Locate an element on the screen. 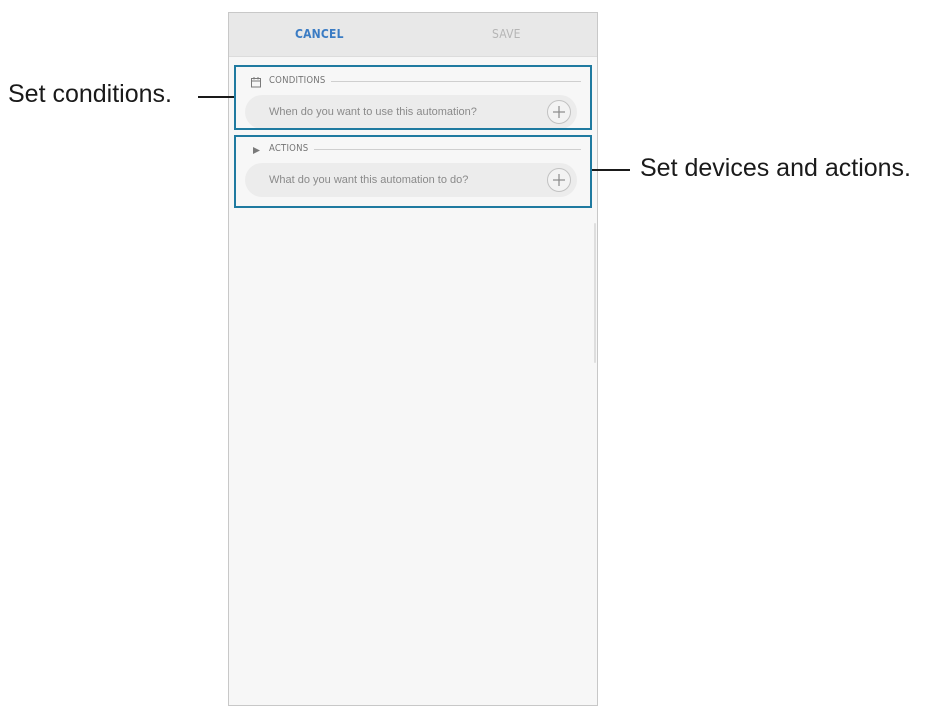  actions-callout-box is located at coordinates (413, 171).